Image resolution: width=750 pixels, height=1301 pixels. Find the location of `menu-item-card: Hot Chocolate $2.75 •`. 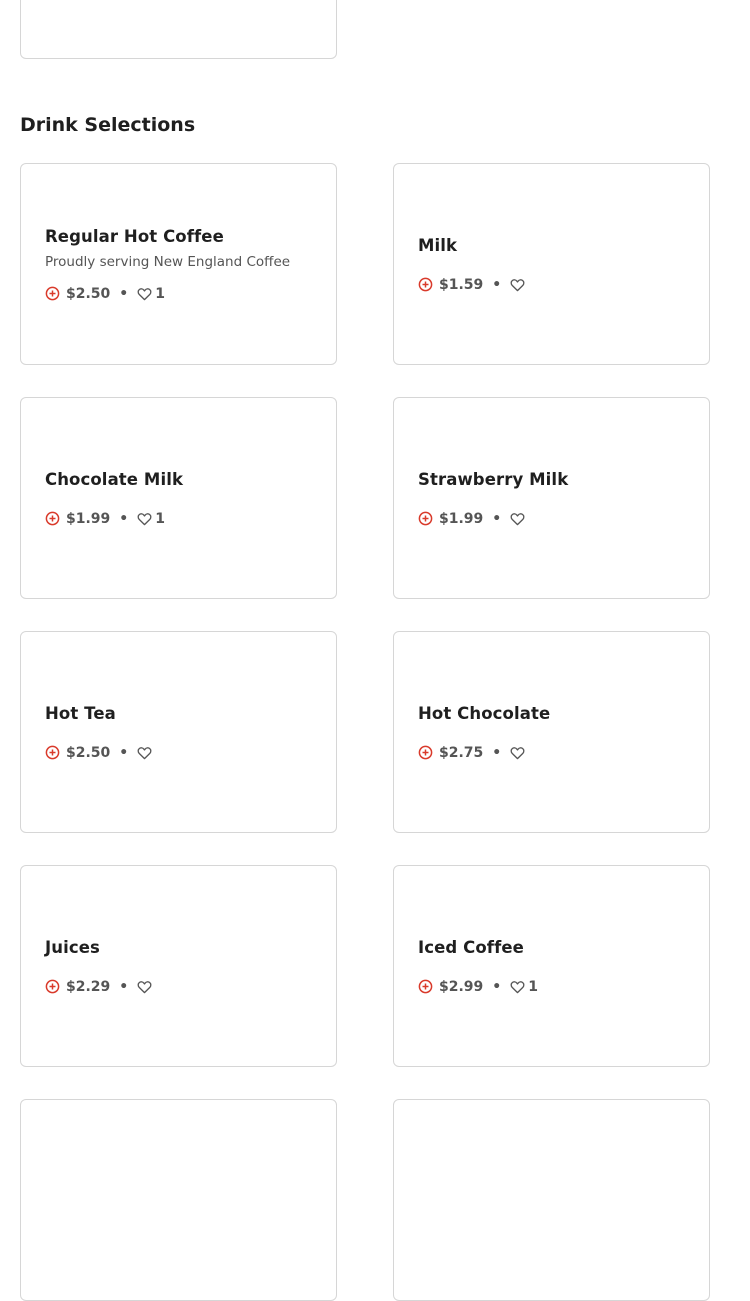

menu-item-card: Hot Chocolate $2.75 • is located at coordinates (551, 732).